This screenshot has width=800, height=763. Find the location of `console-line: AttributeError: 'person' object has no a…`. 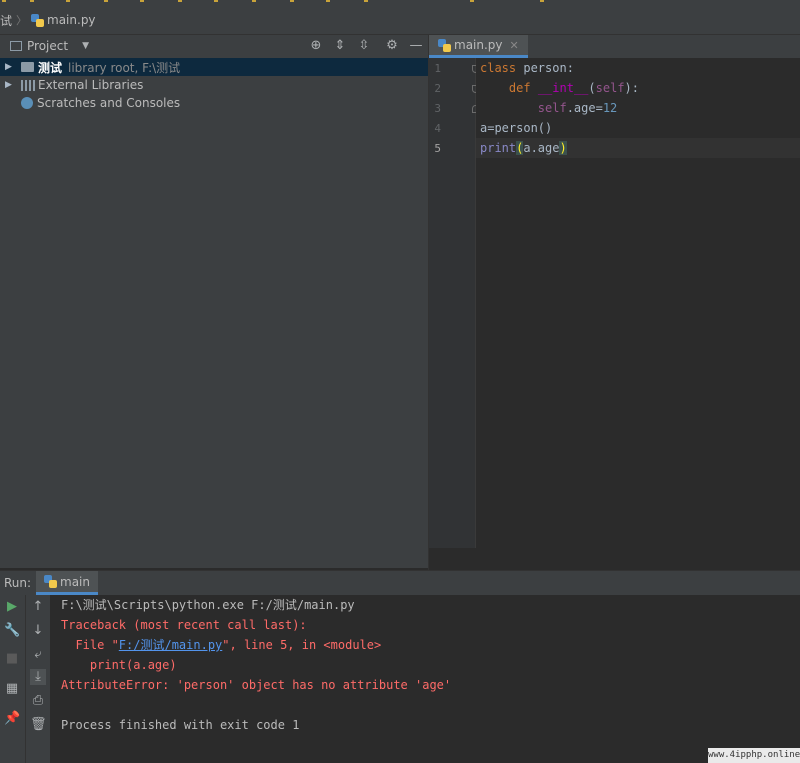

console-line: AttributeError: 'person' object has no a… is located at coordinates (256, 685).